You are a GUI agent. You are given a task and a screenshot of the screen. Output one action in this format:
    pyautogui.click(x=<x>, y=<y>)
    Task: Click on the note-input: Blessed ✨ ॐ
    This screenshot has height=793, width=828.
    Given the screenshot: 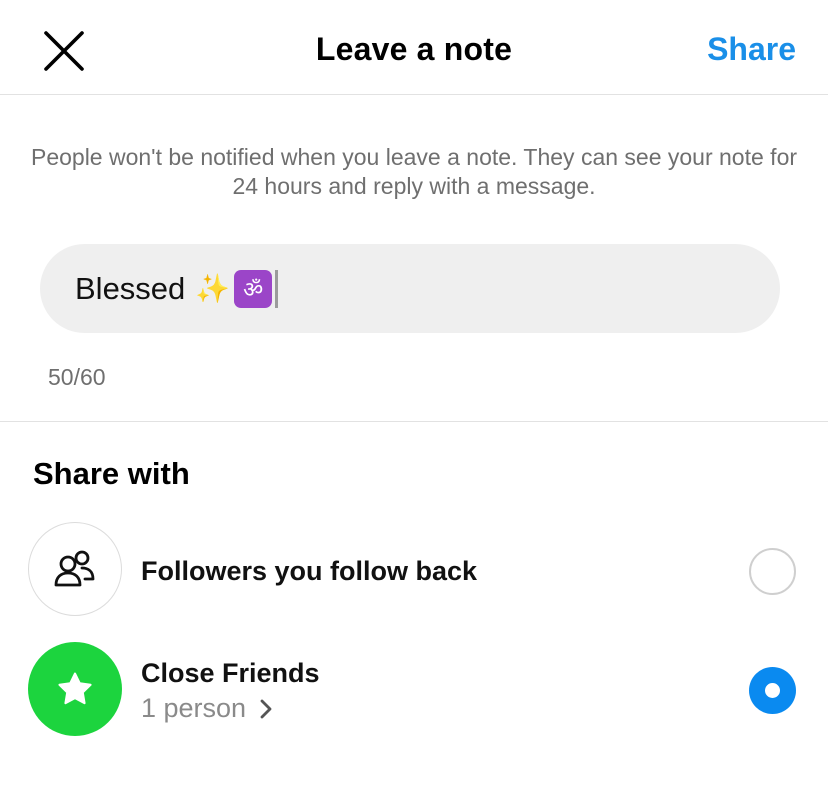 What is the action you would take?
    pyautogui.click(x=410, y=288)
    